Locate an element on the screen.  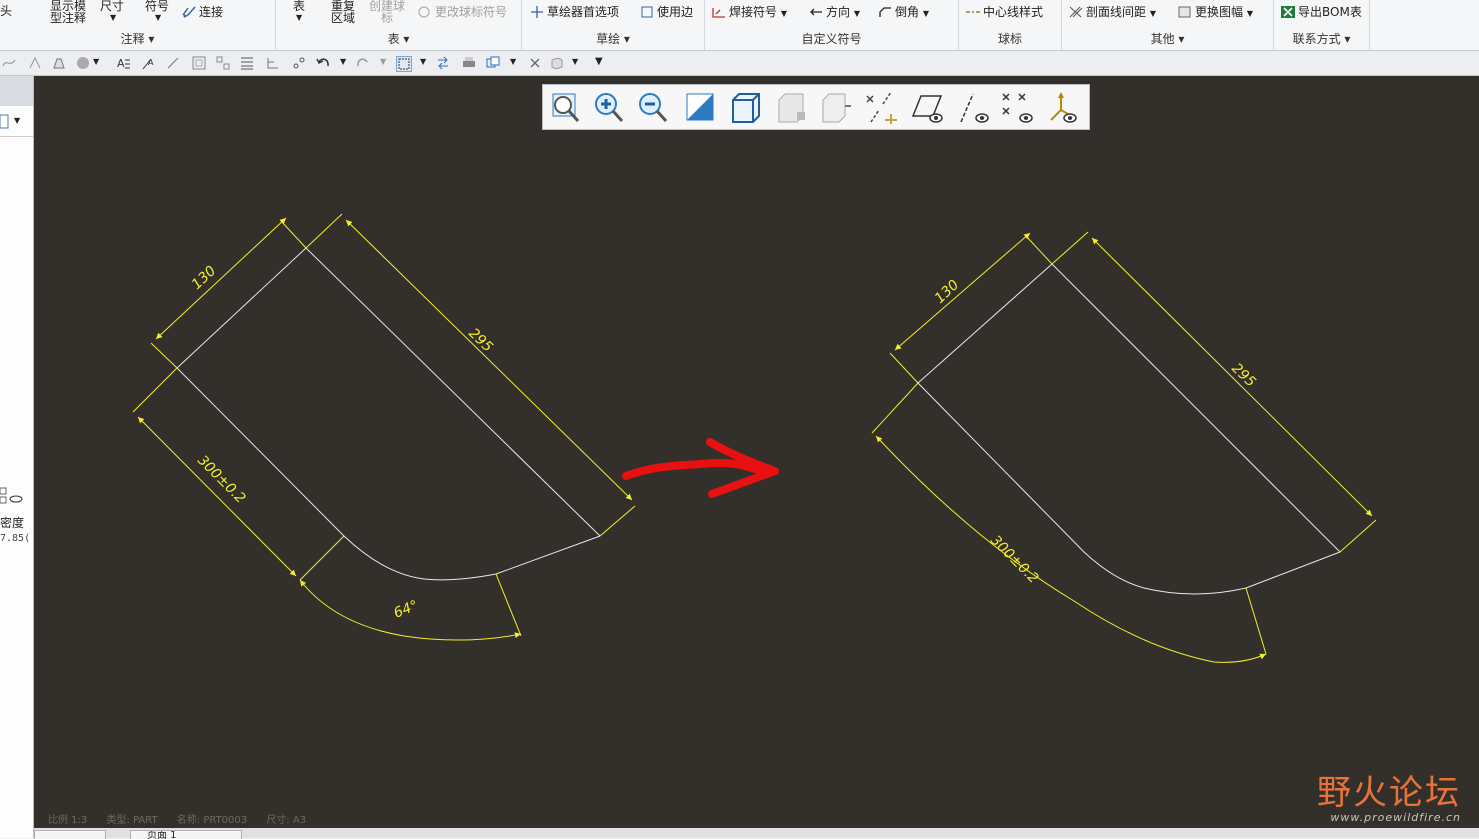
centerline-icon is located at coordinates (973, 12).